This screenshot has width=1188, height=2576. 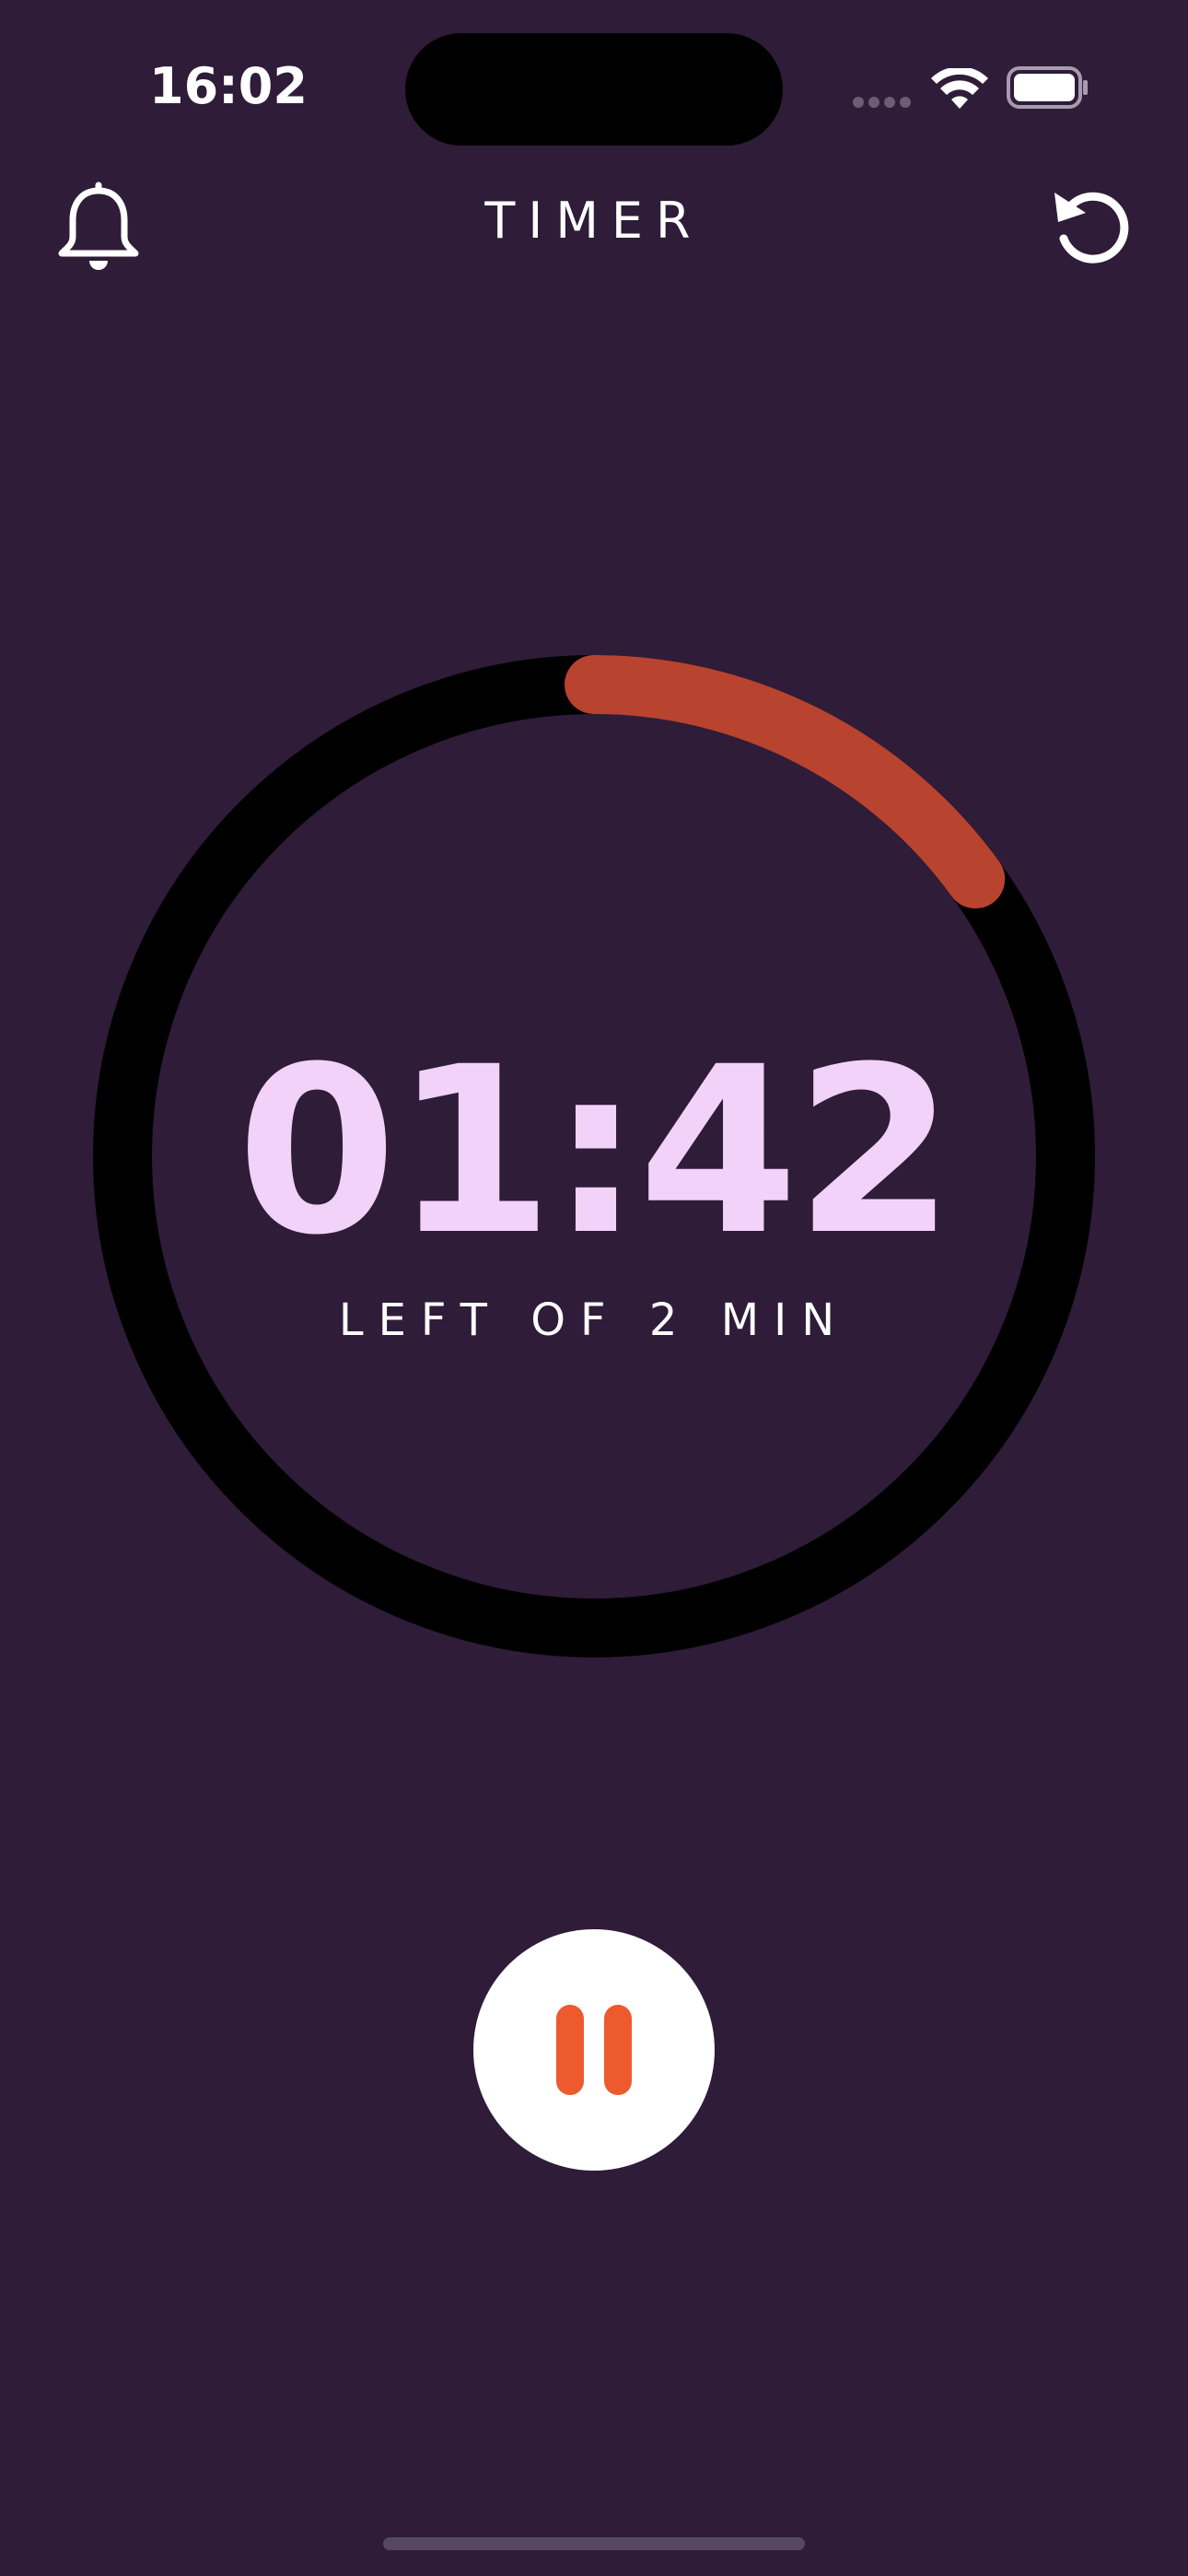 I want to click on reset-button, so click(x=1089, y=225).